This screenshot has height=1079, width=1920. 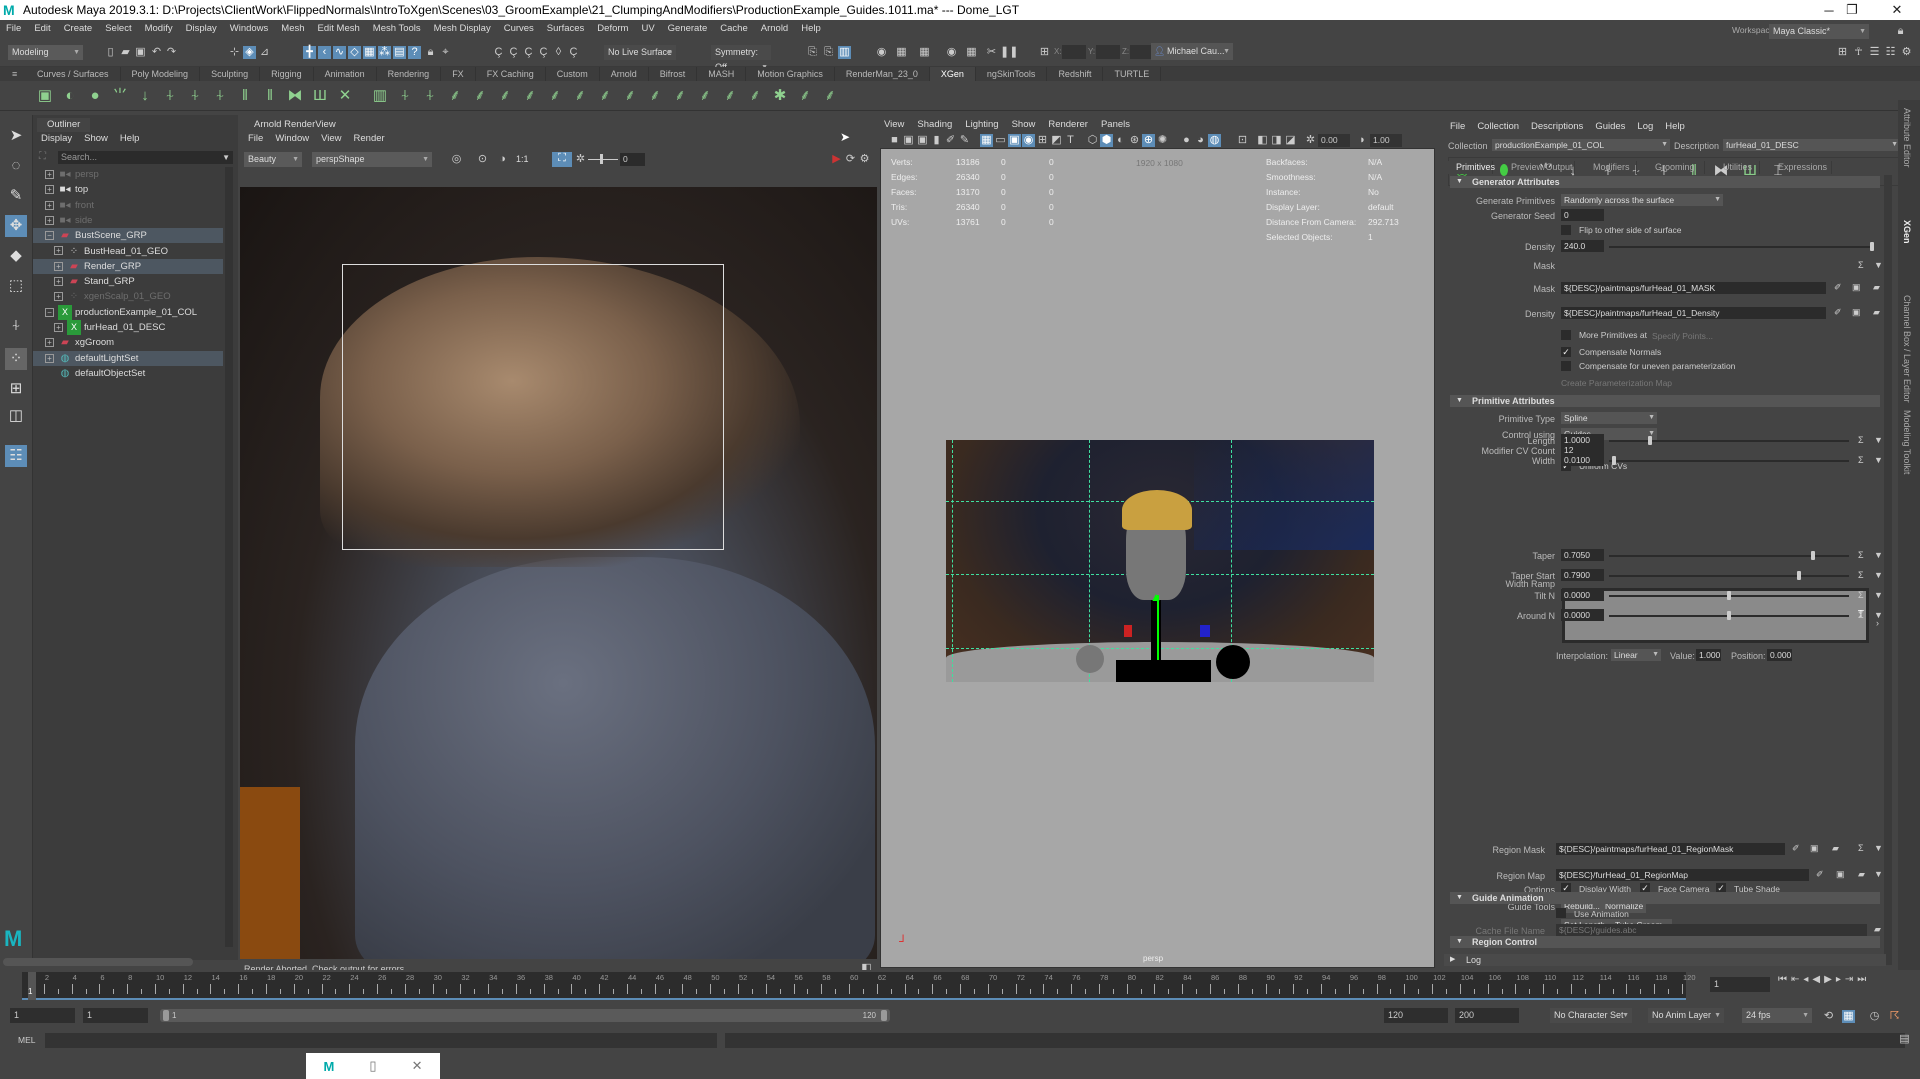 I want to click on wireframe-icon: ⬡, so click(x=1092, y=140).